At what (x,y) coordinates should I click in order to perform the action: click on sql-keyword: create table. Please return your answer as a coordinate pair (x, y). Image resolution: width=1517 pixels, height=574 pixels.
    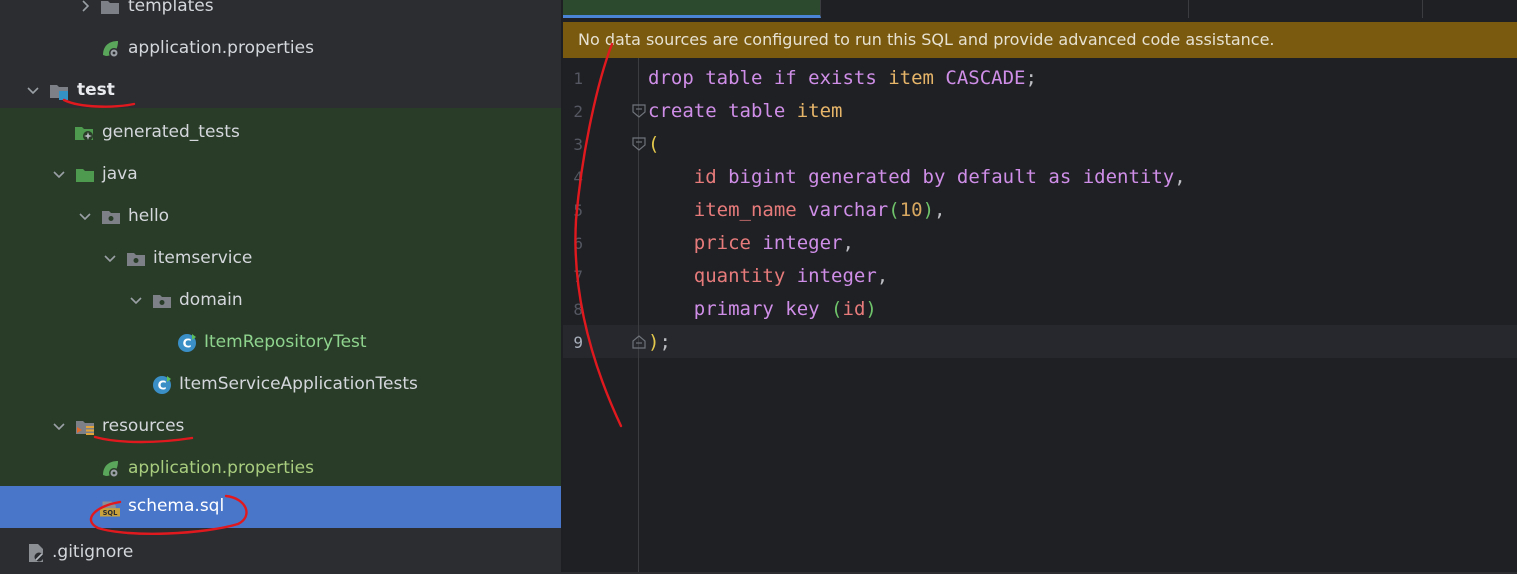
    Looking at the image, I should click on (722, 111).